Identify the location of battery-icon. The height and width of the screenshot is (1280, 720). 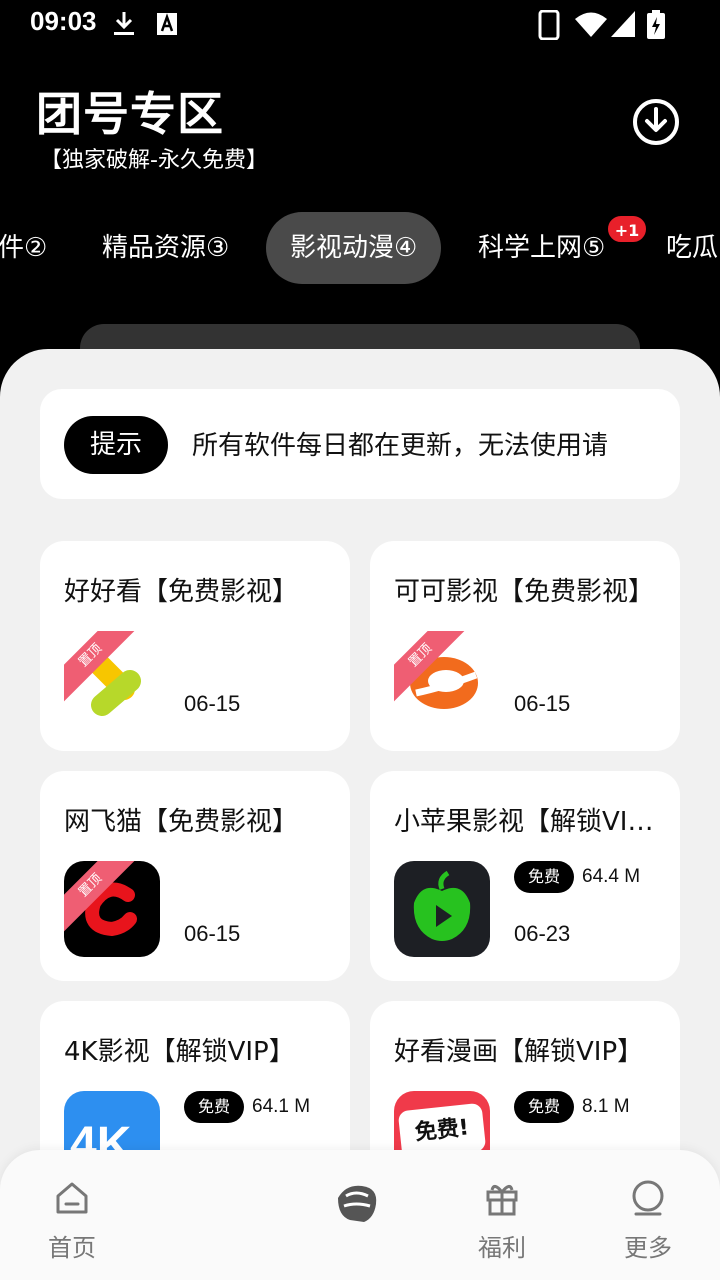
(656, 24).